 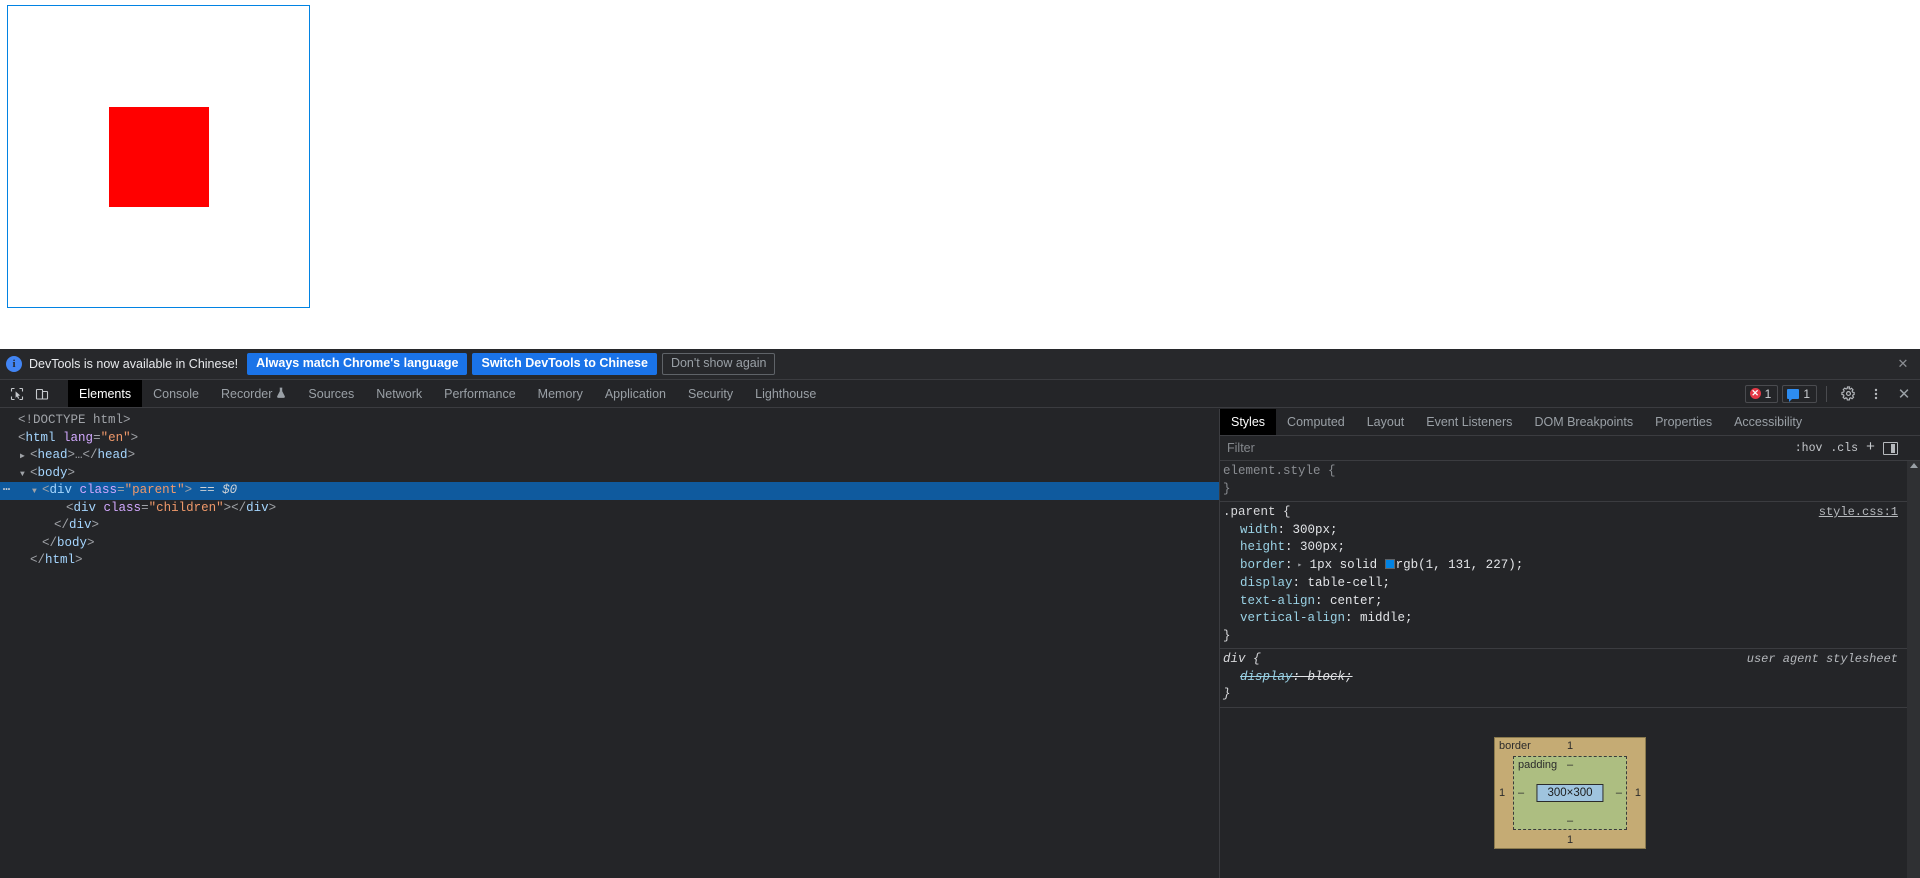 What do you see at coordinates (74, 420) in the screenshot?
I see `dom-token: <!DOCTYPE html>` at bounding box center [74, 420].